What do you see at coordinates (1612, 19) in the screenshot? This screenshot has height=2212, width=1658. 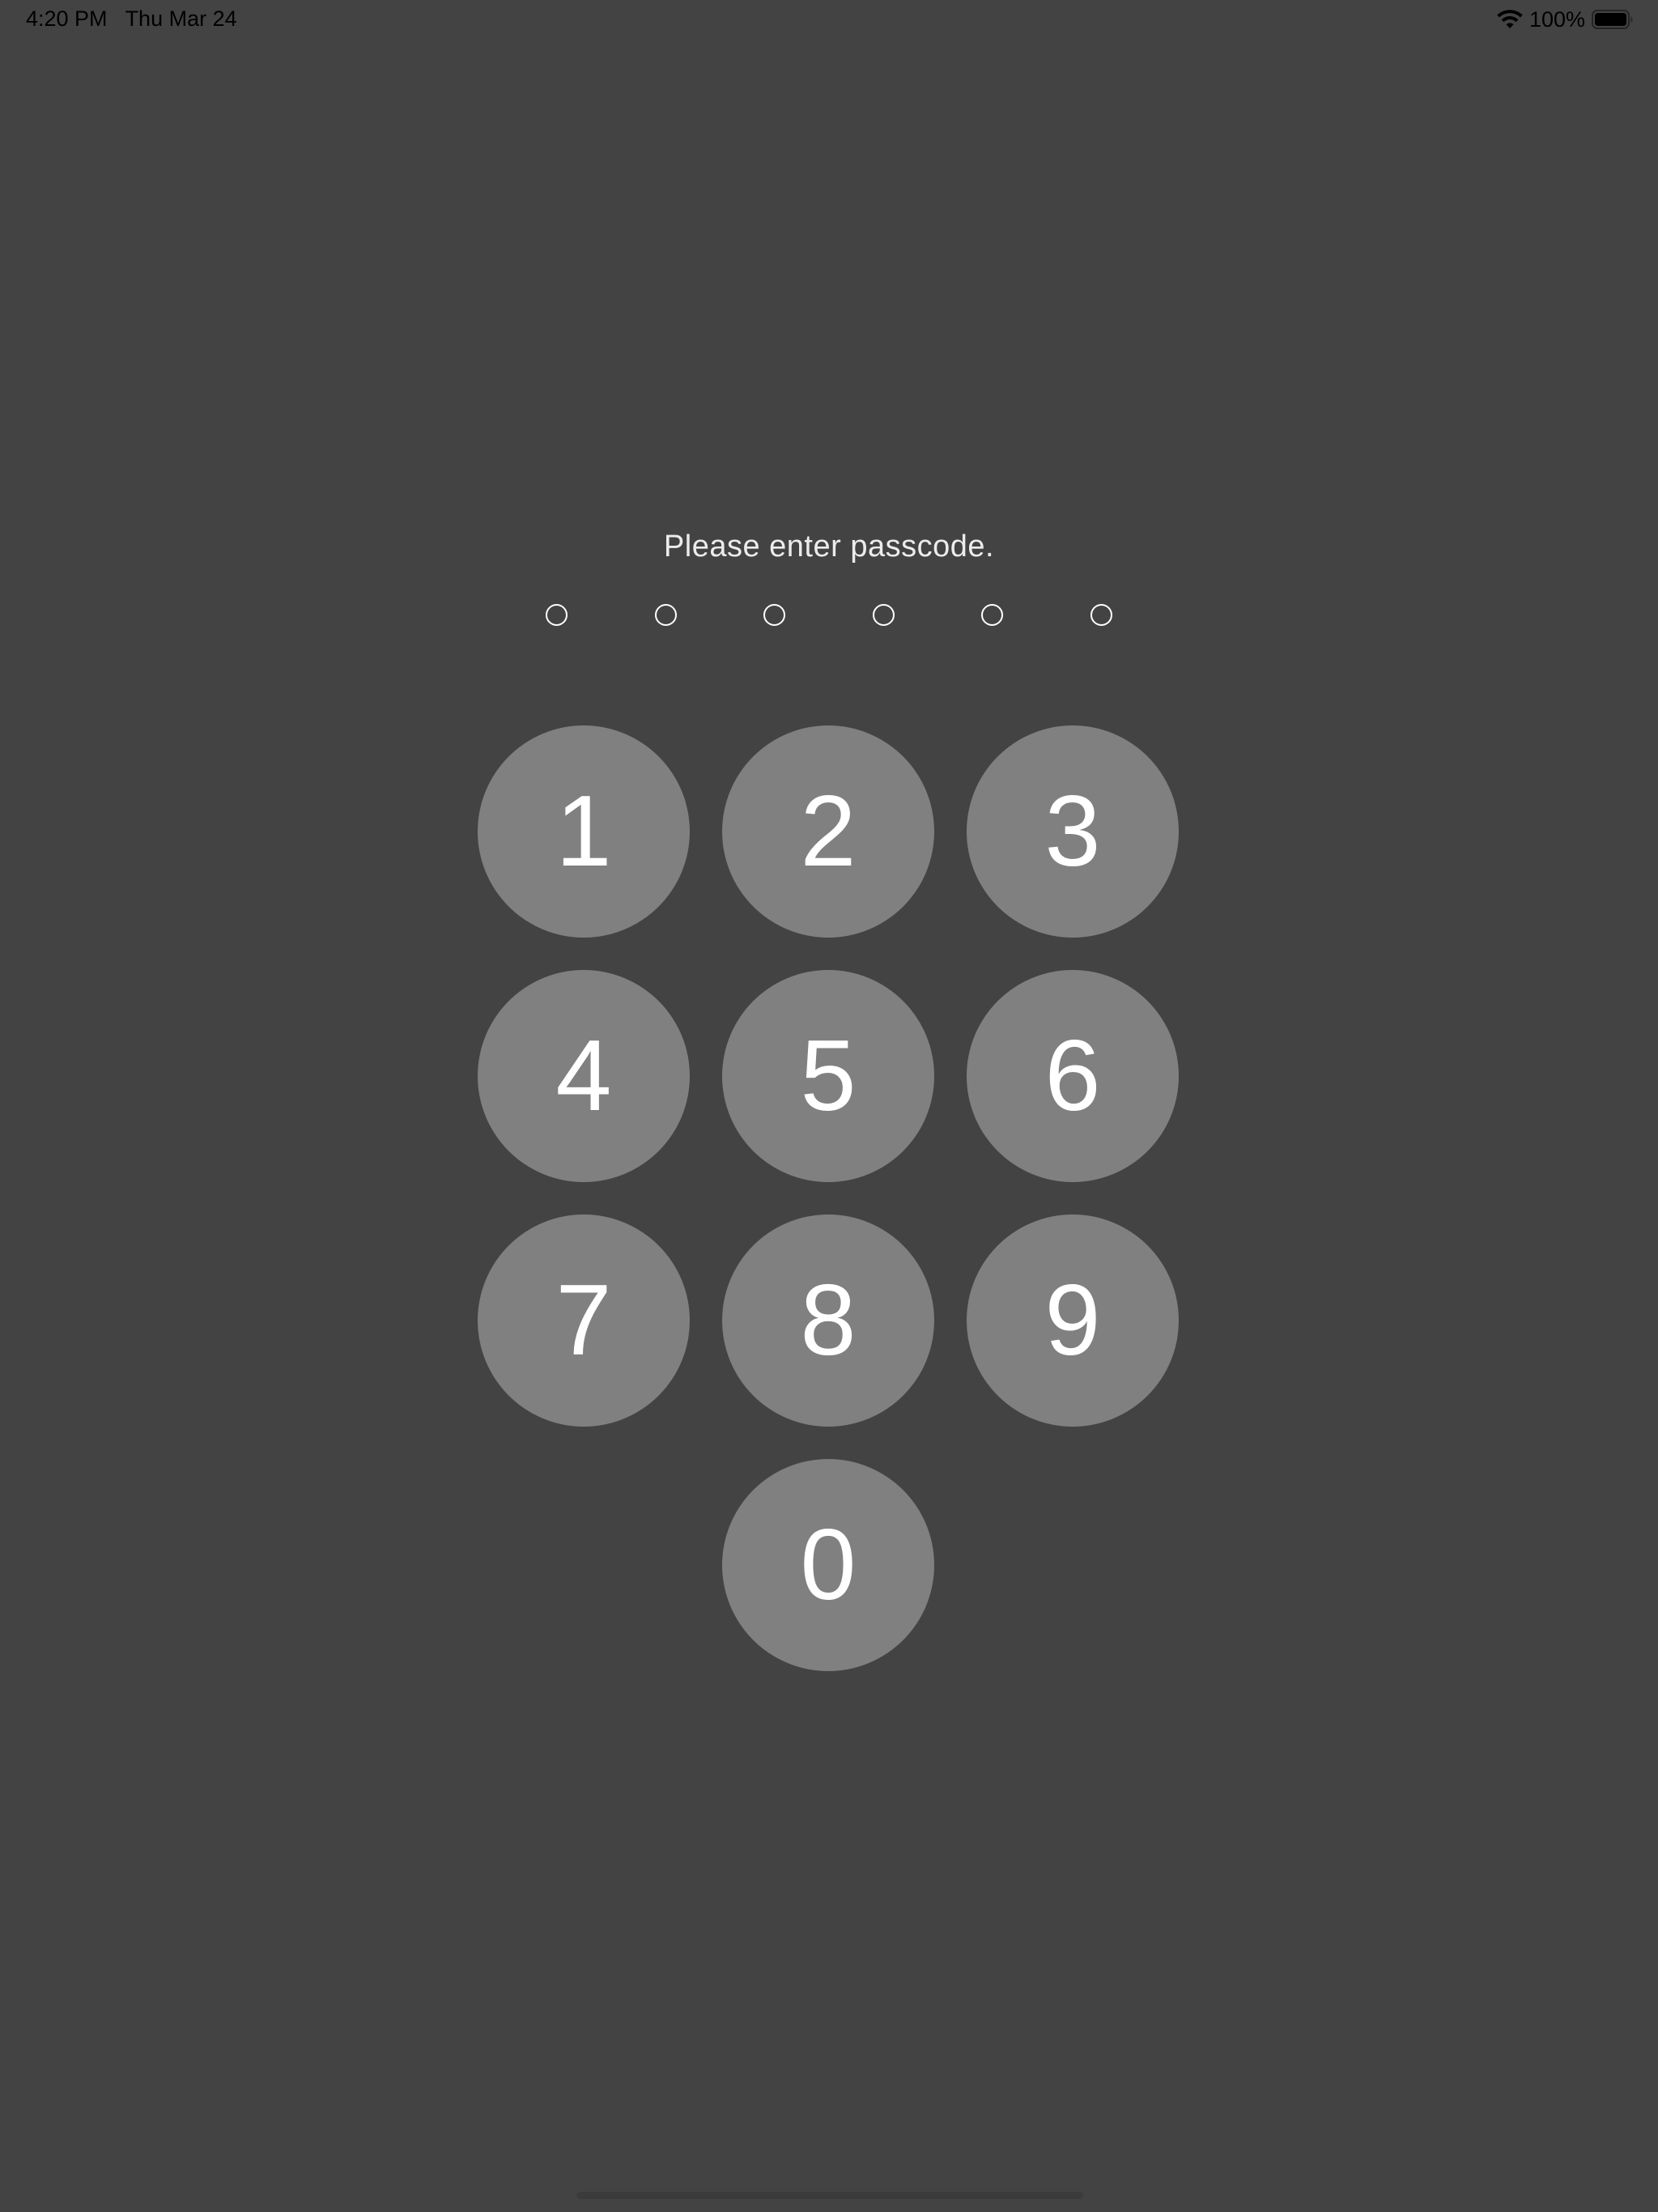 I see `battery-icon` at bounding box center [1612, 19].